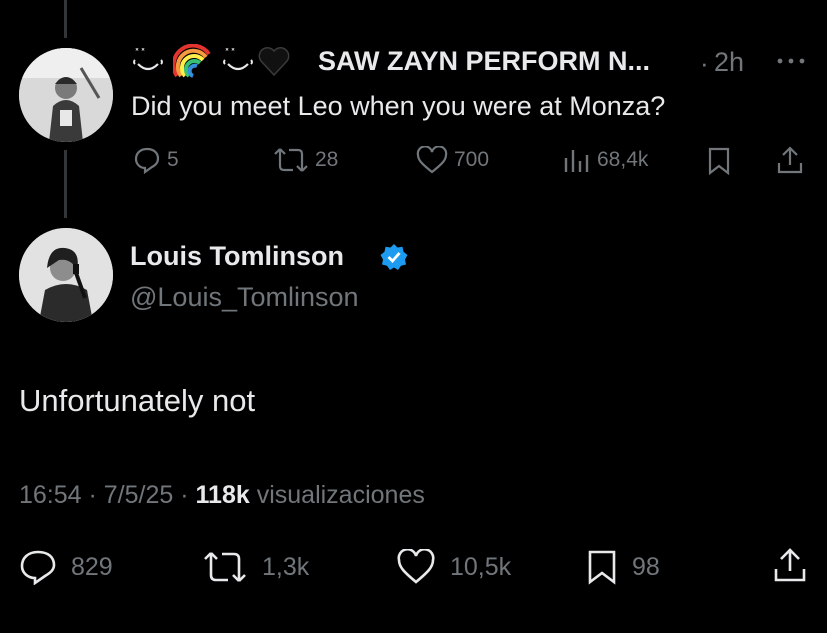 This screenshot has height=633, width=827. What do you see at coordinates (394, 259) in the screenshot?
I see `verified-badge-icon` at bounding box center [394, 259].